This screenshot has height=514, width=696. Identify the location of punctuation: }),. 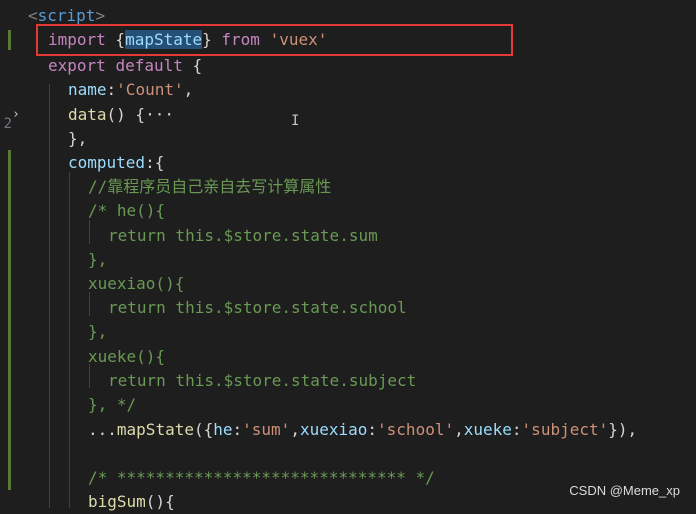
(623, 429).